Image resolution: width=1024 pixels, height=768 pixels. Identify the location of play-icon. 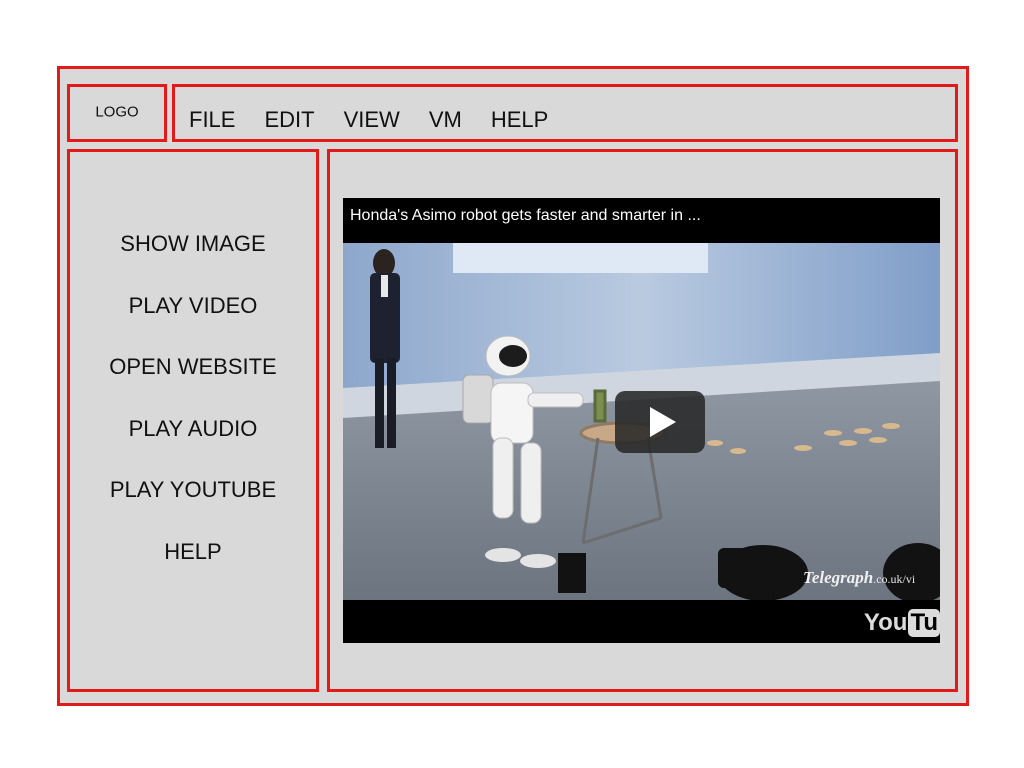
(663, 422).